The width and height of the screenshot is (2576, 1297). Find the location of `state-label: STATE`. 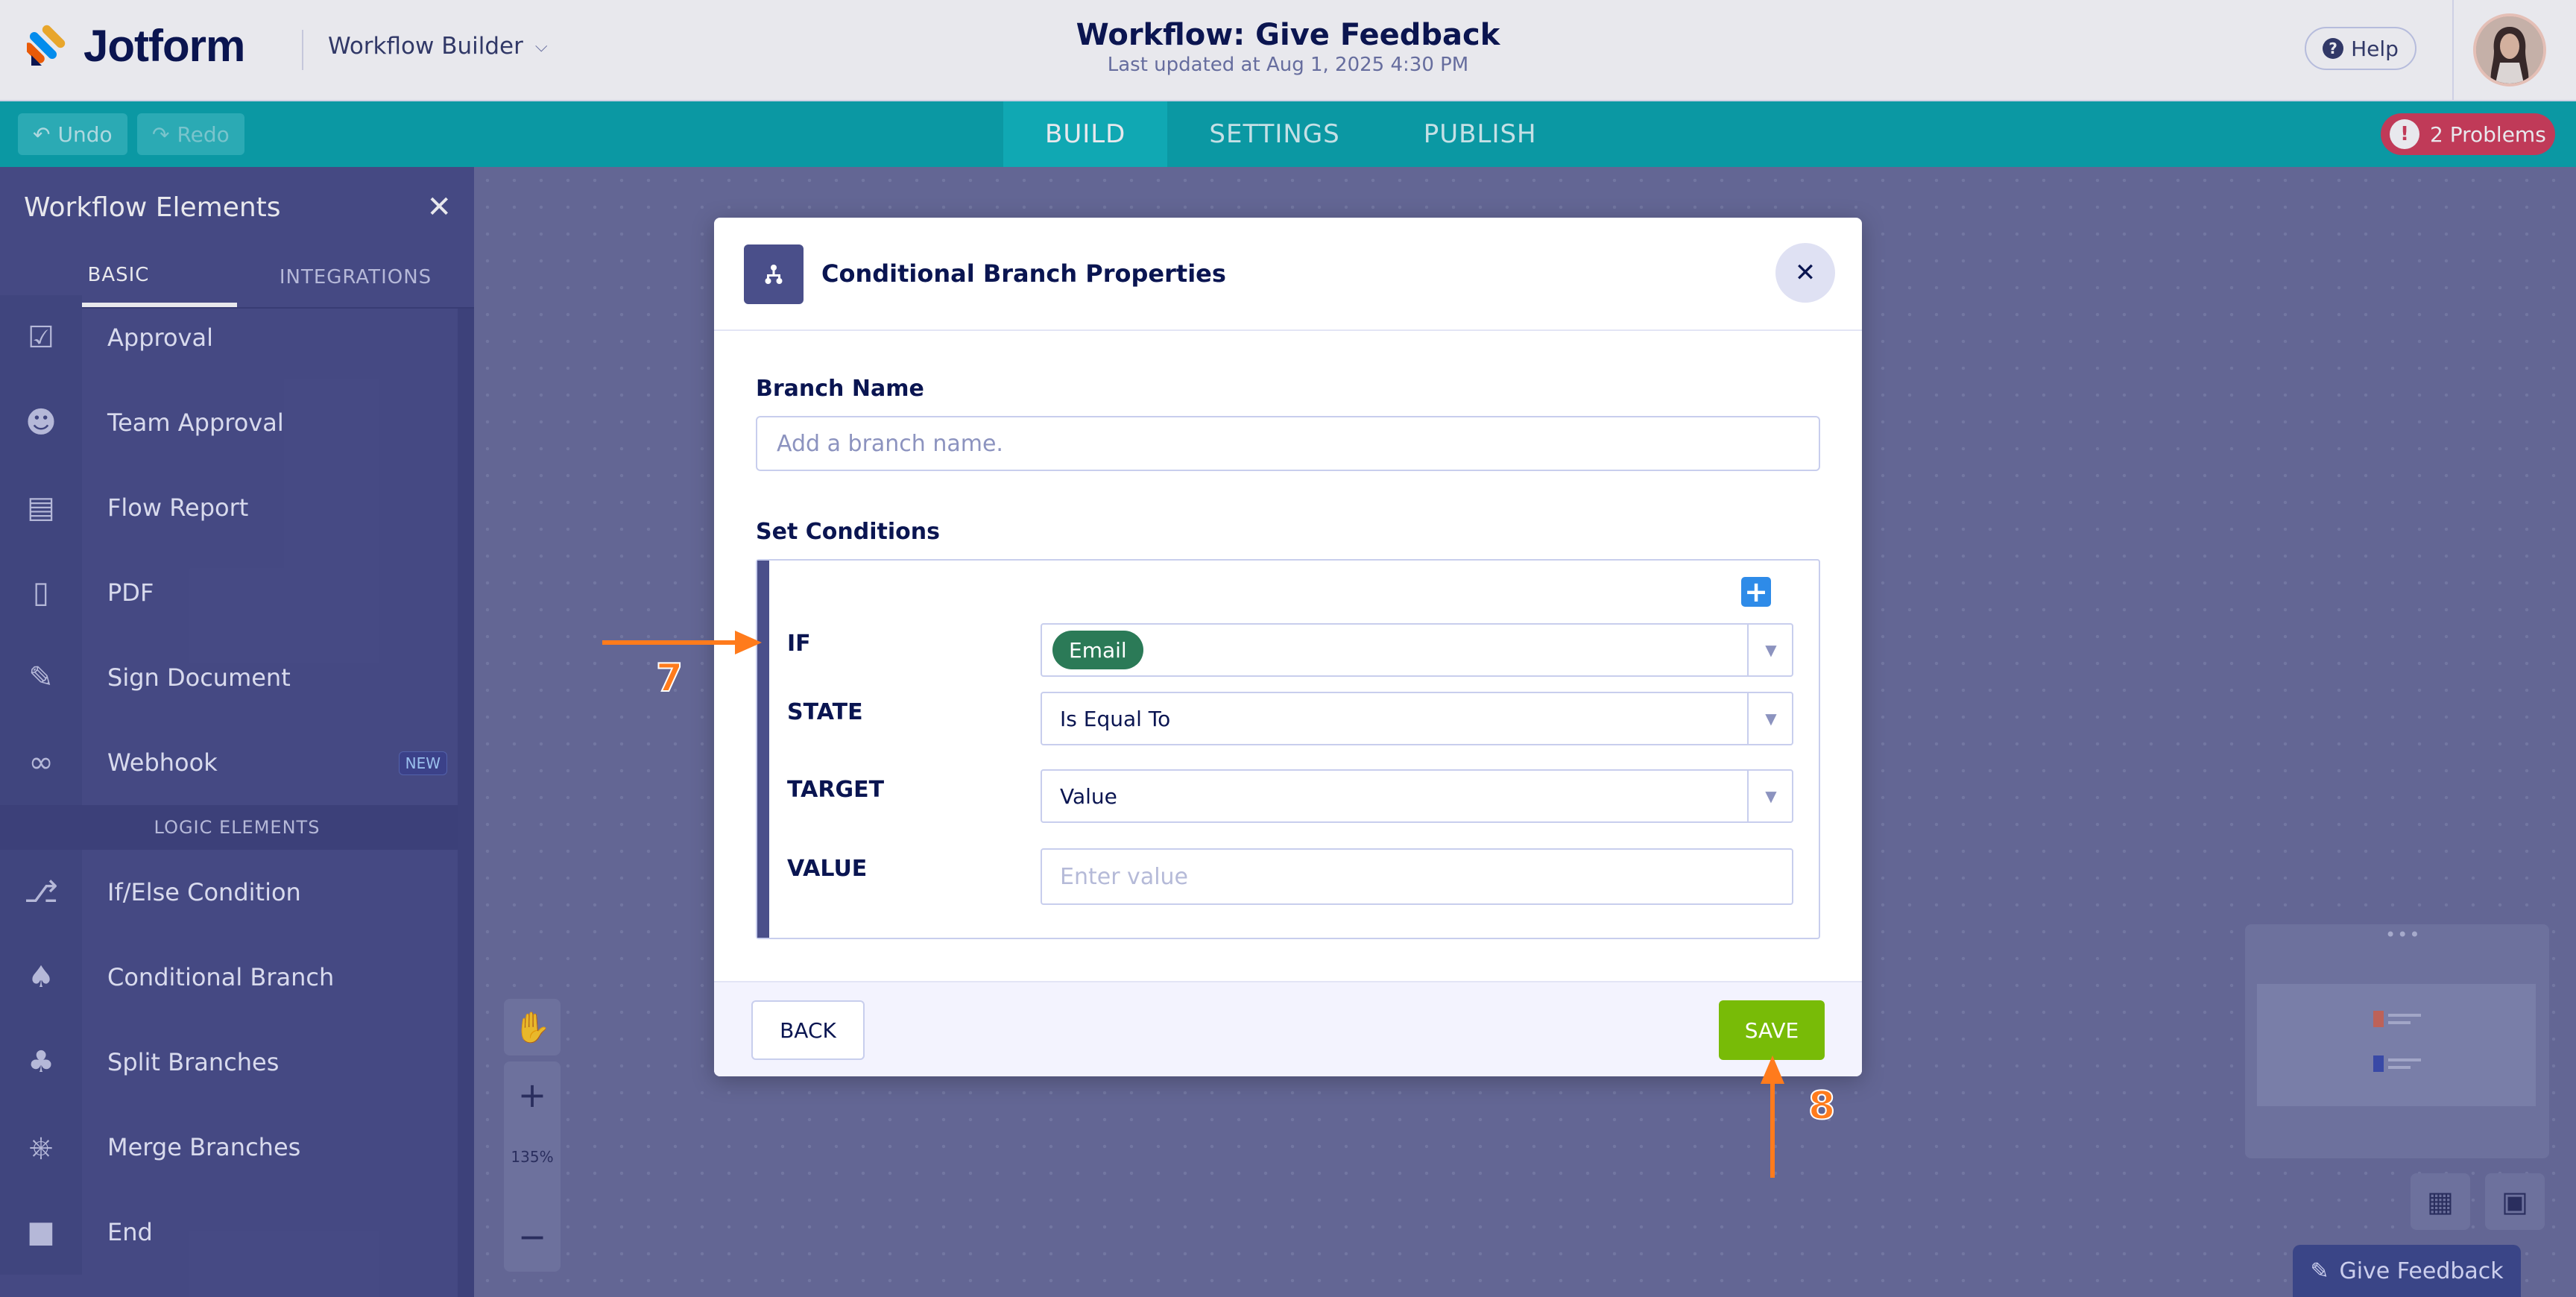

state-label: STATE is located at coordinates (825, 712).